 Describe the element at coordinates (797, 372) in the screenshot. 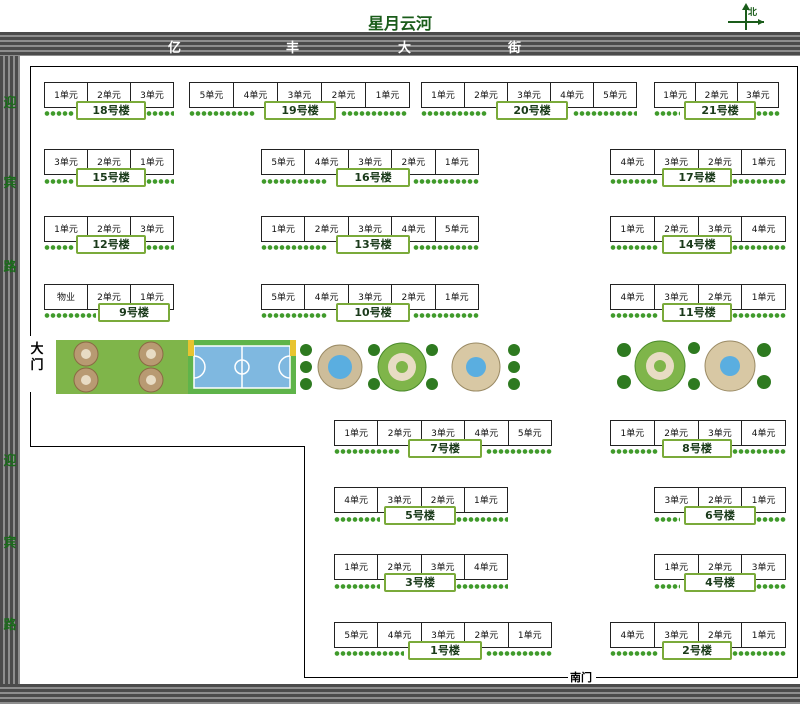

I see `fence-right` at that location.